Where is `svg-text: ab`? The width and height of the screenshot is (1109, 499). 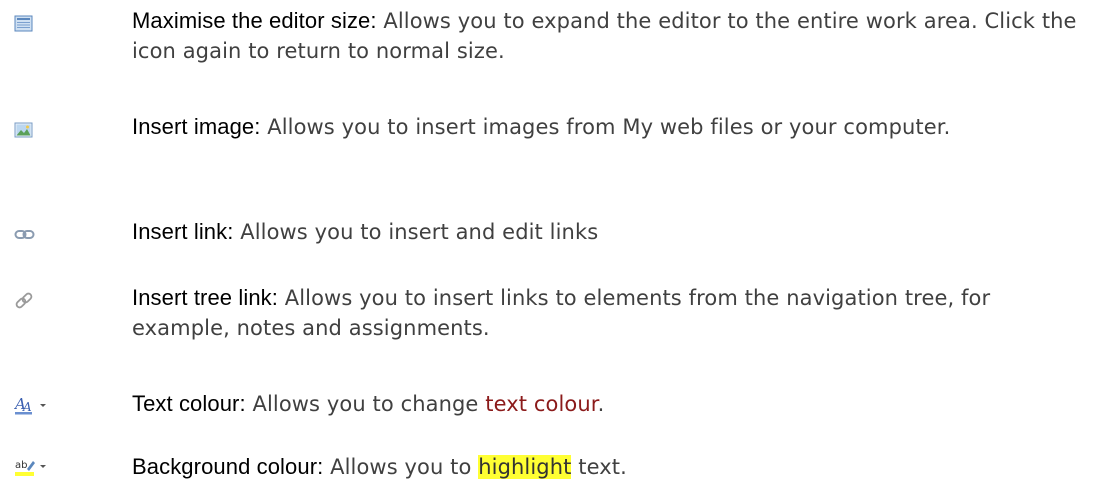 svg-text: ab is located at coordinates (21, 465).